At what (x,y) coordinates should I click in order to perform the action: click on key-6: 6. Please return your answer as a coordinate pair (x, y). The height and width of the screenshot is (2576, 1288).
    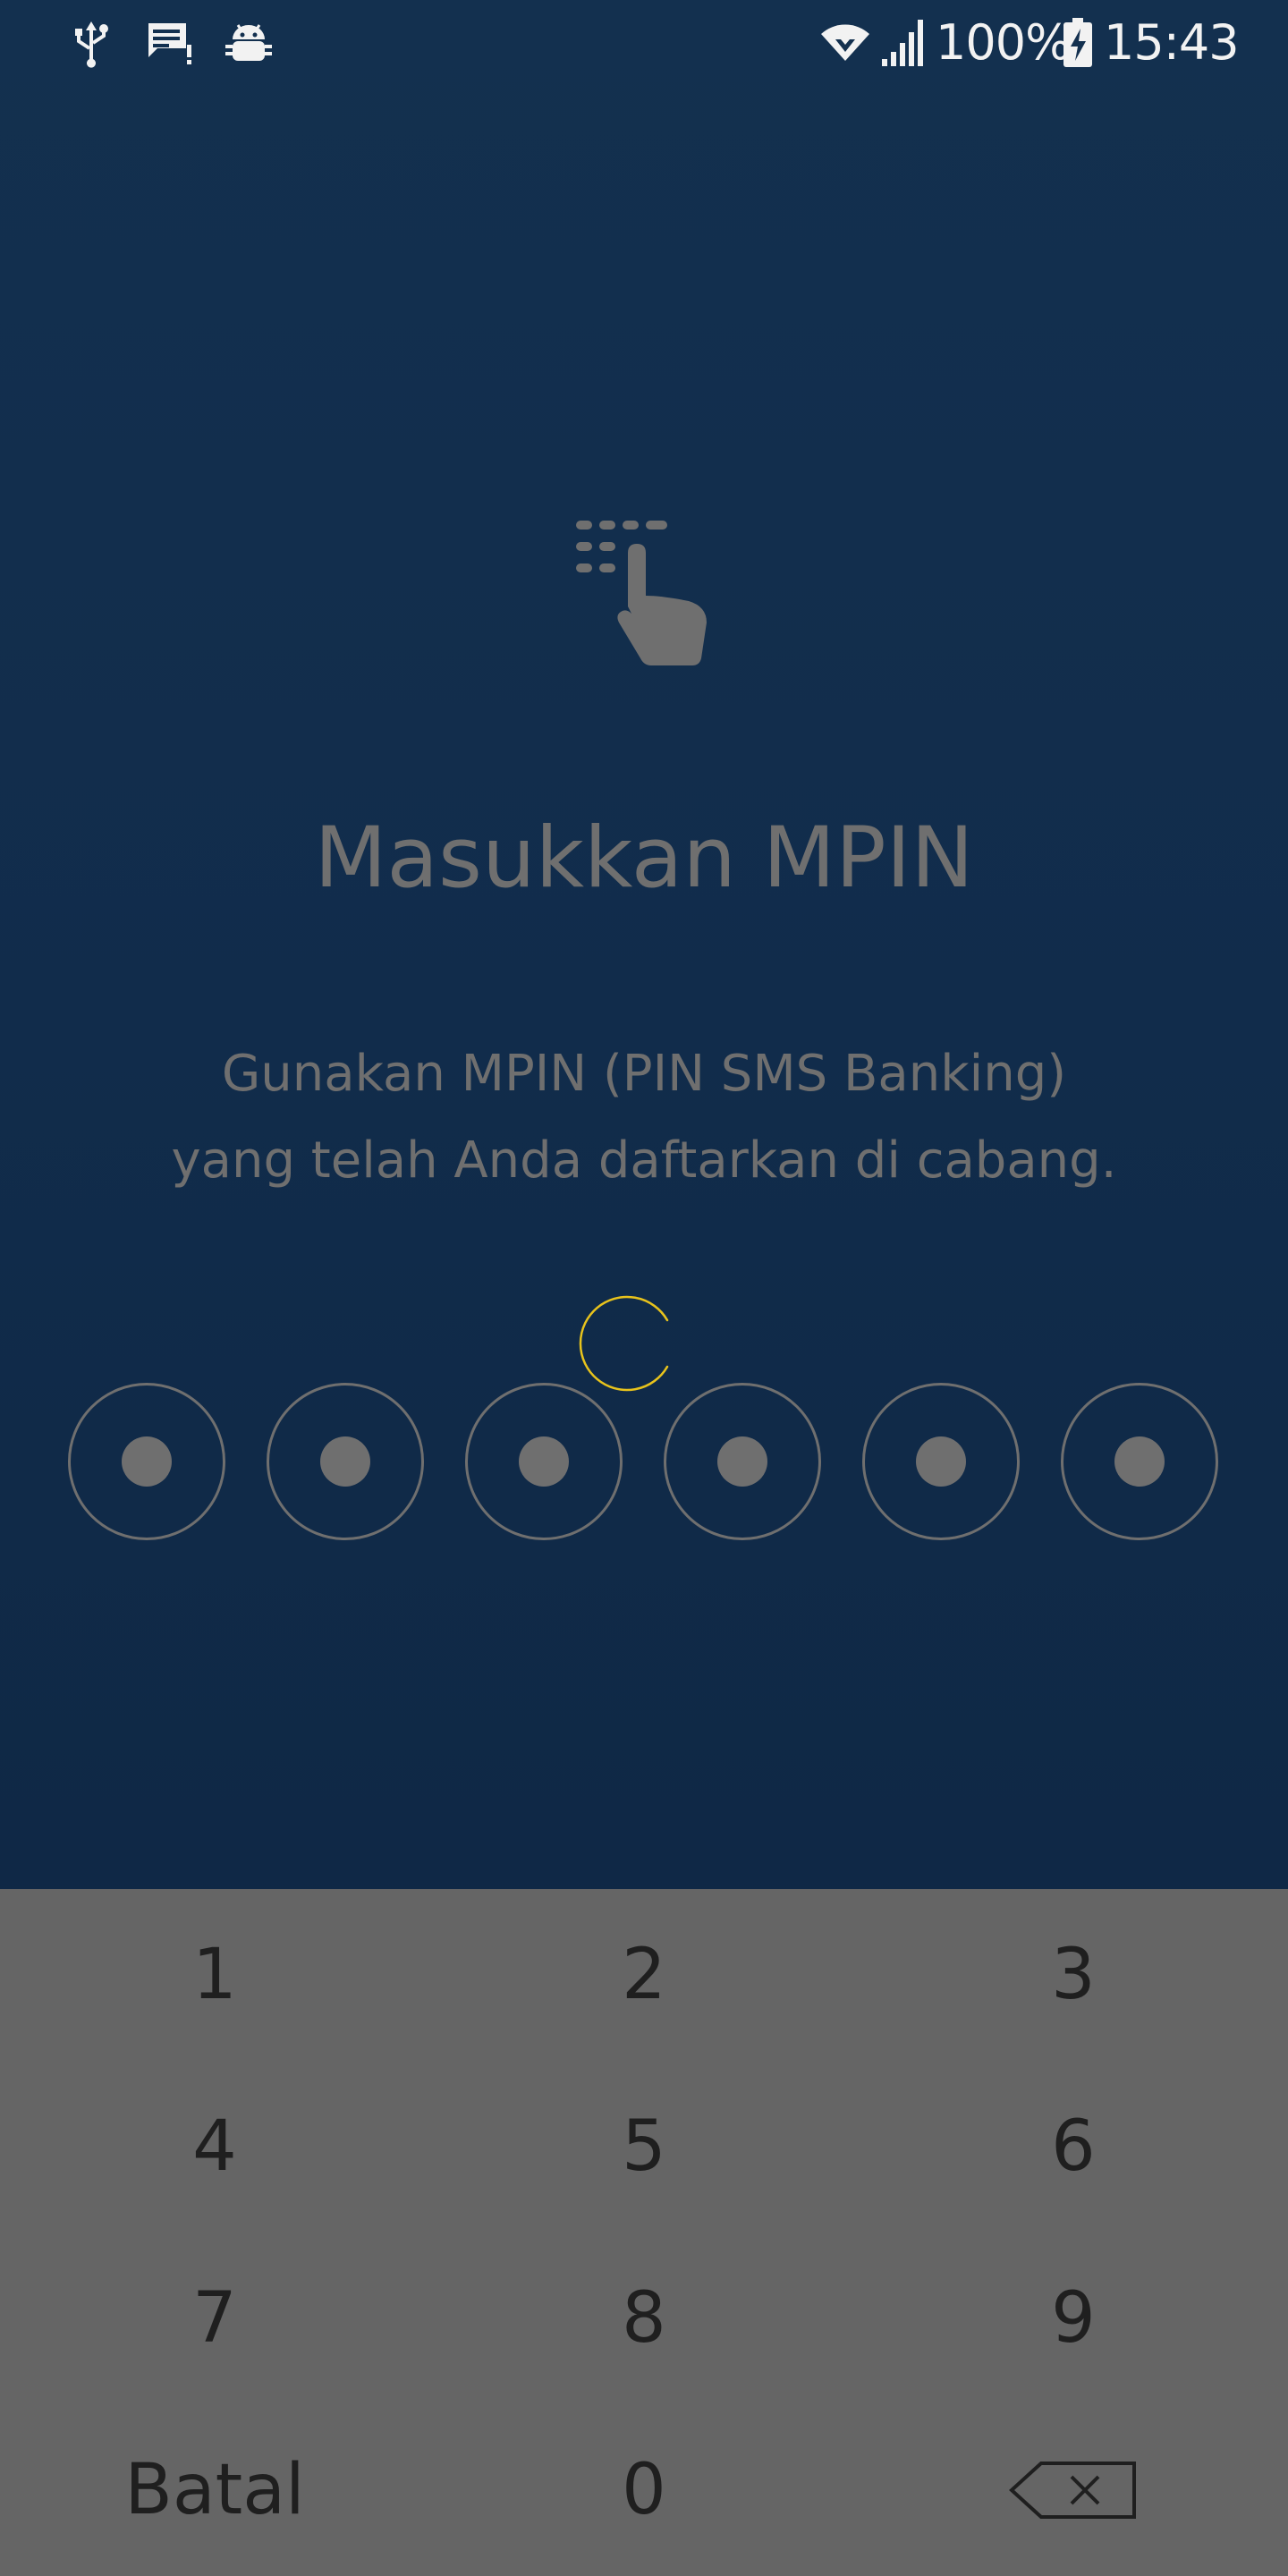
    Looking at the image, I should click on (1073, 2147).